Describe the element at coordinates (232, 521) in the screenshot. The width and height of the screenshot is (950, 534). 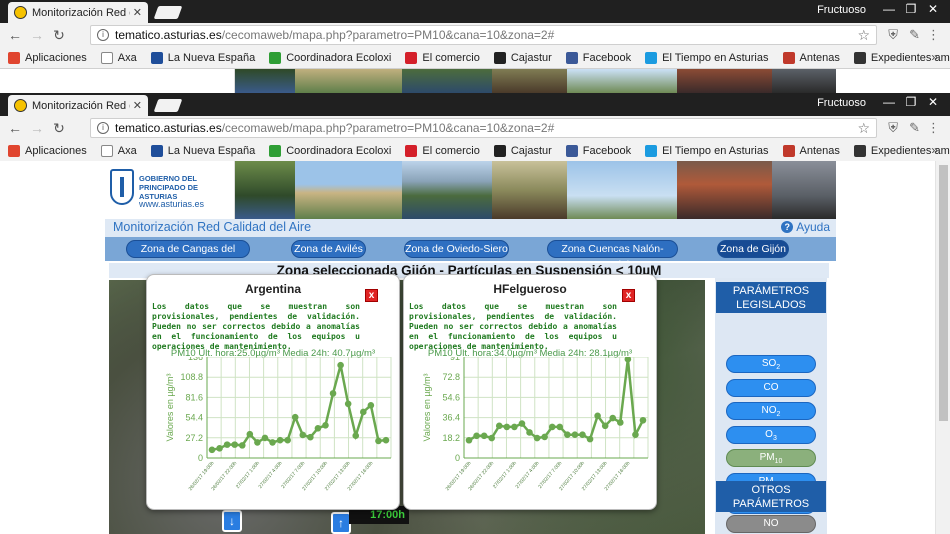
I see `station-marker-icon: ↓` at that location.